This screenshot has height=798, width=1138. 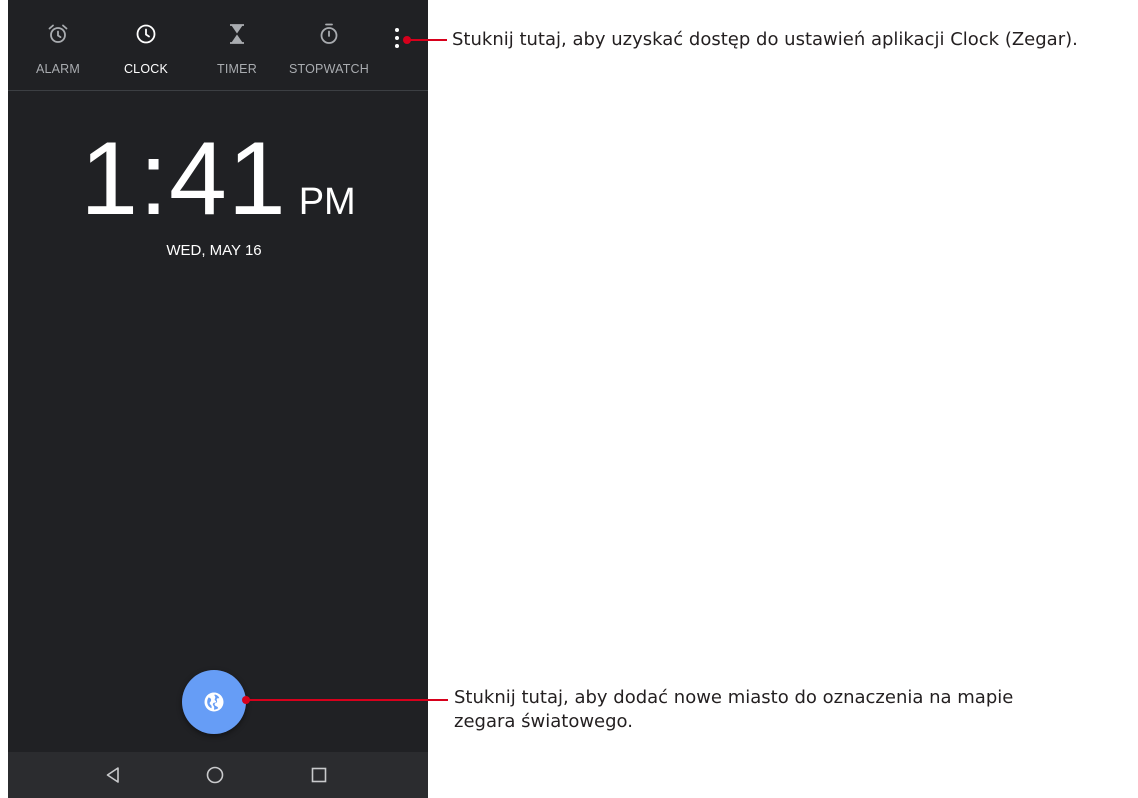 What do you see at coordinates (427, 40) in the screenshot?
I see `menu-annotation-leader` at bounding box center [427, 40].